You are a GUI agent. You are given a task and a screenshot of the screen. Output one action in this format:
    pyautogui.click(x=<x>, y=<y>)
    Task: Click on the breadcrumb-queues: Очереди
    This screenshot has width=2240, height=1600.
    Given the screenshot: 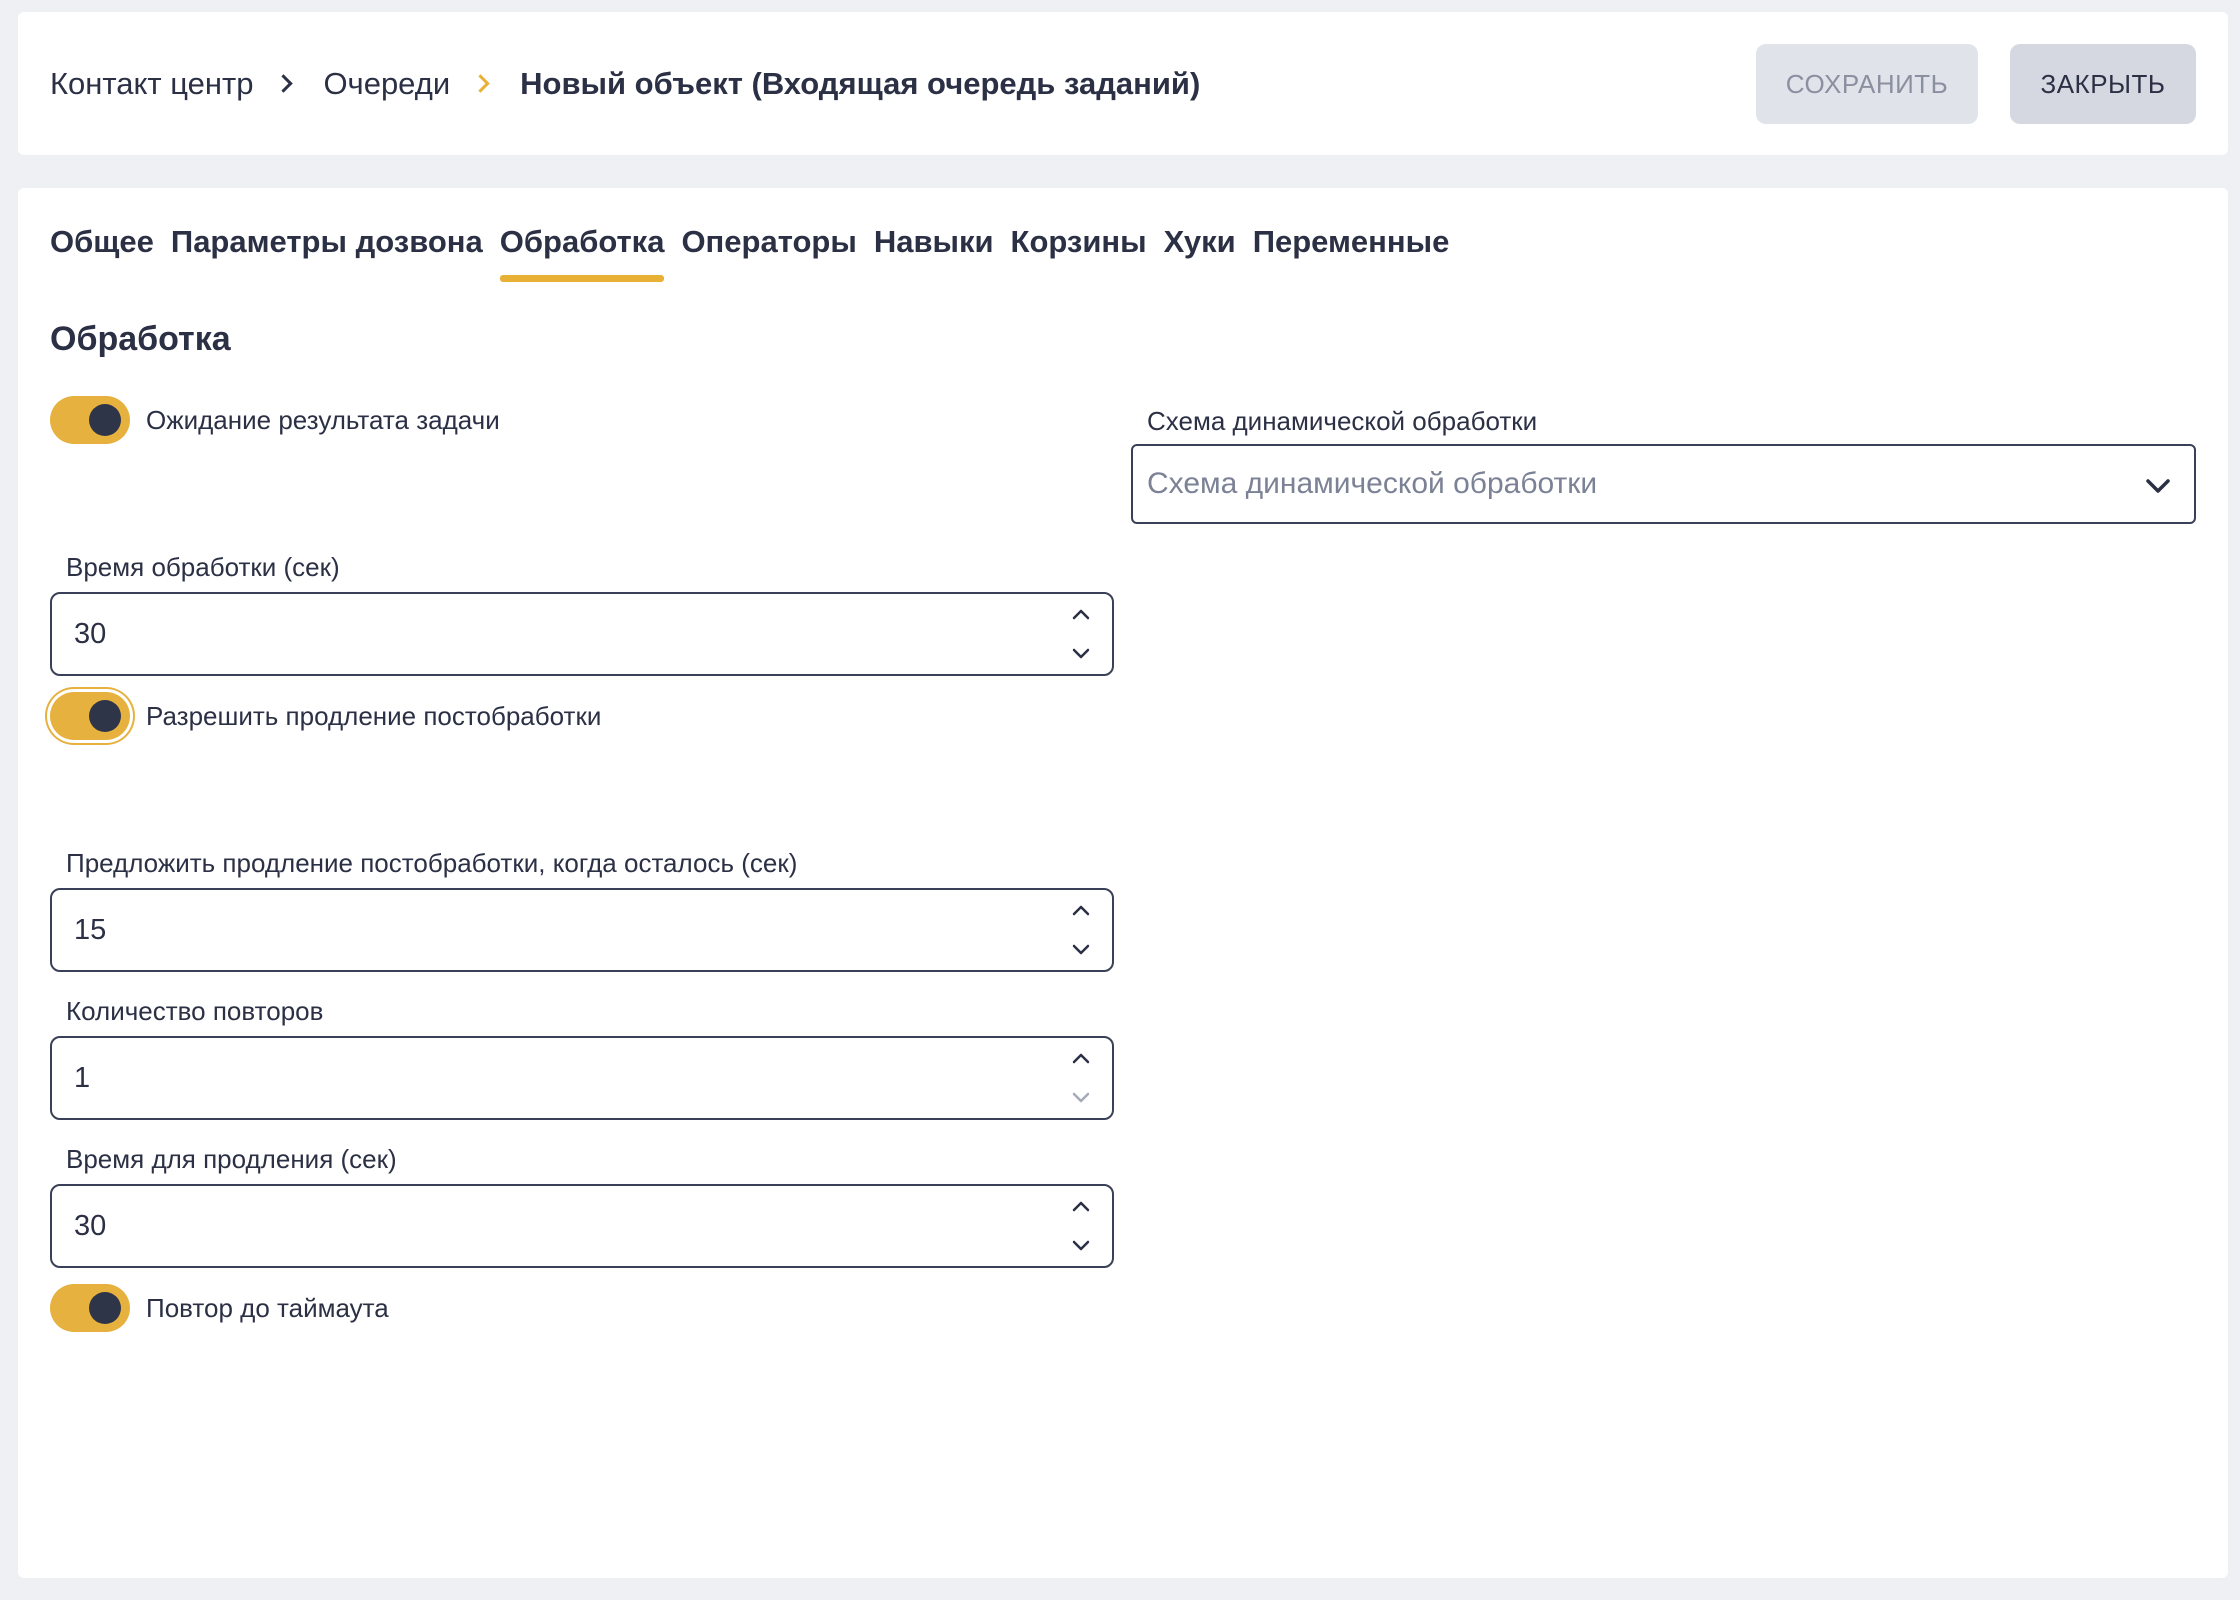 What is the action you would take?
    pyautogui.click(x=386, y=84)
    